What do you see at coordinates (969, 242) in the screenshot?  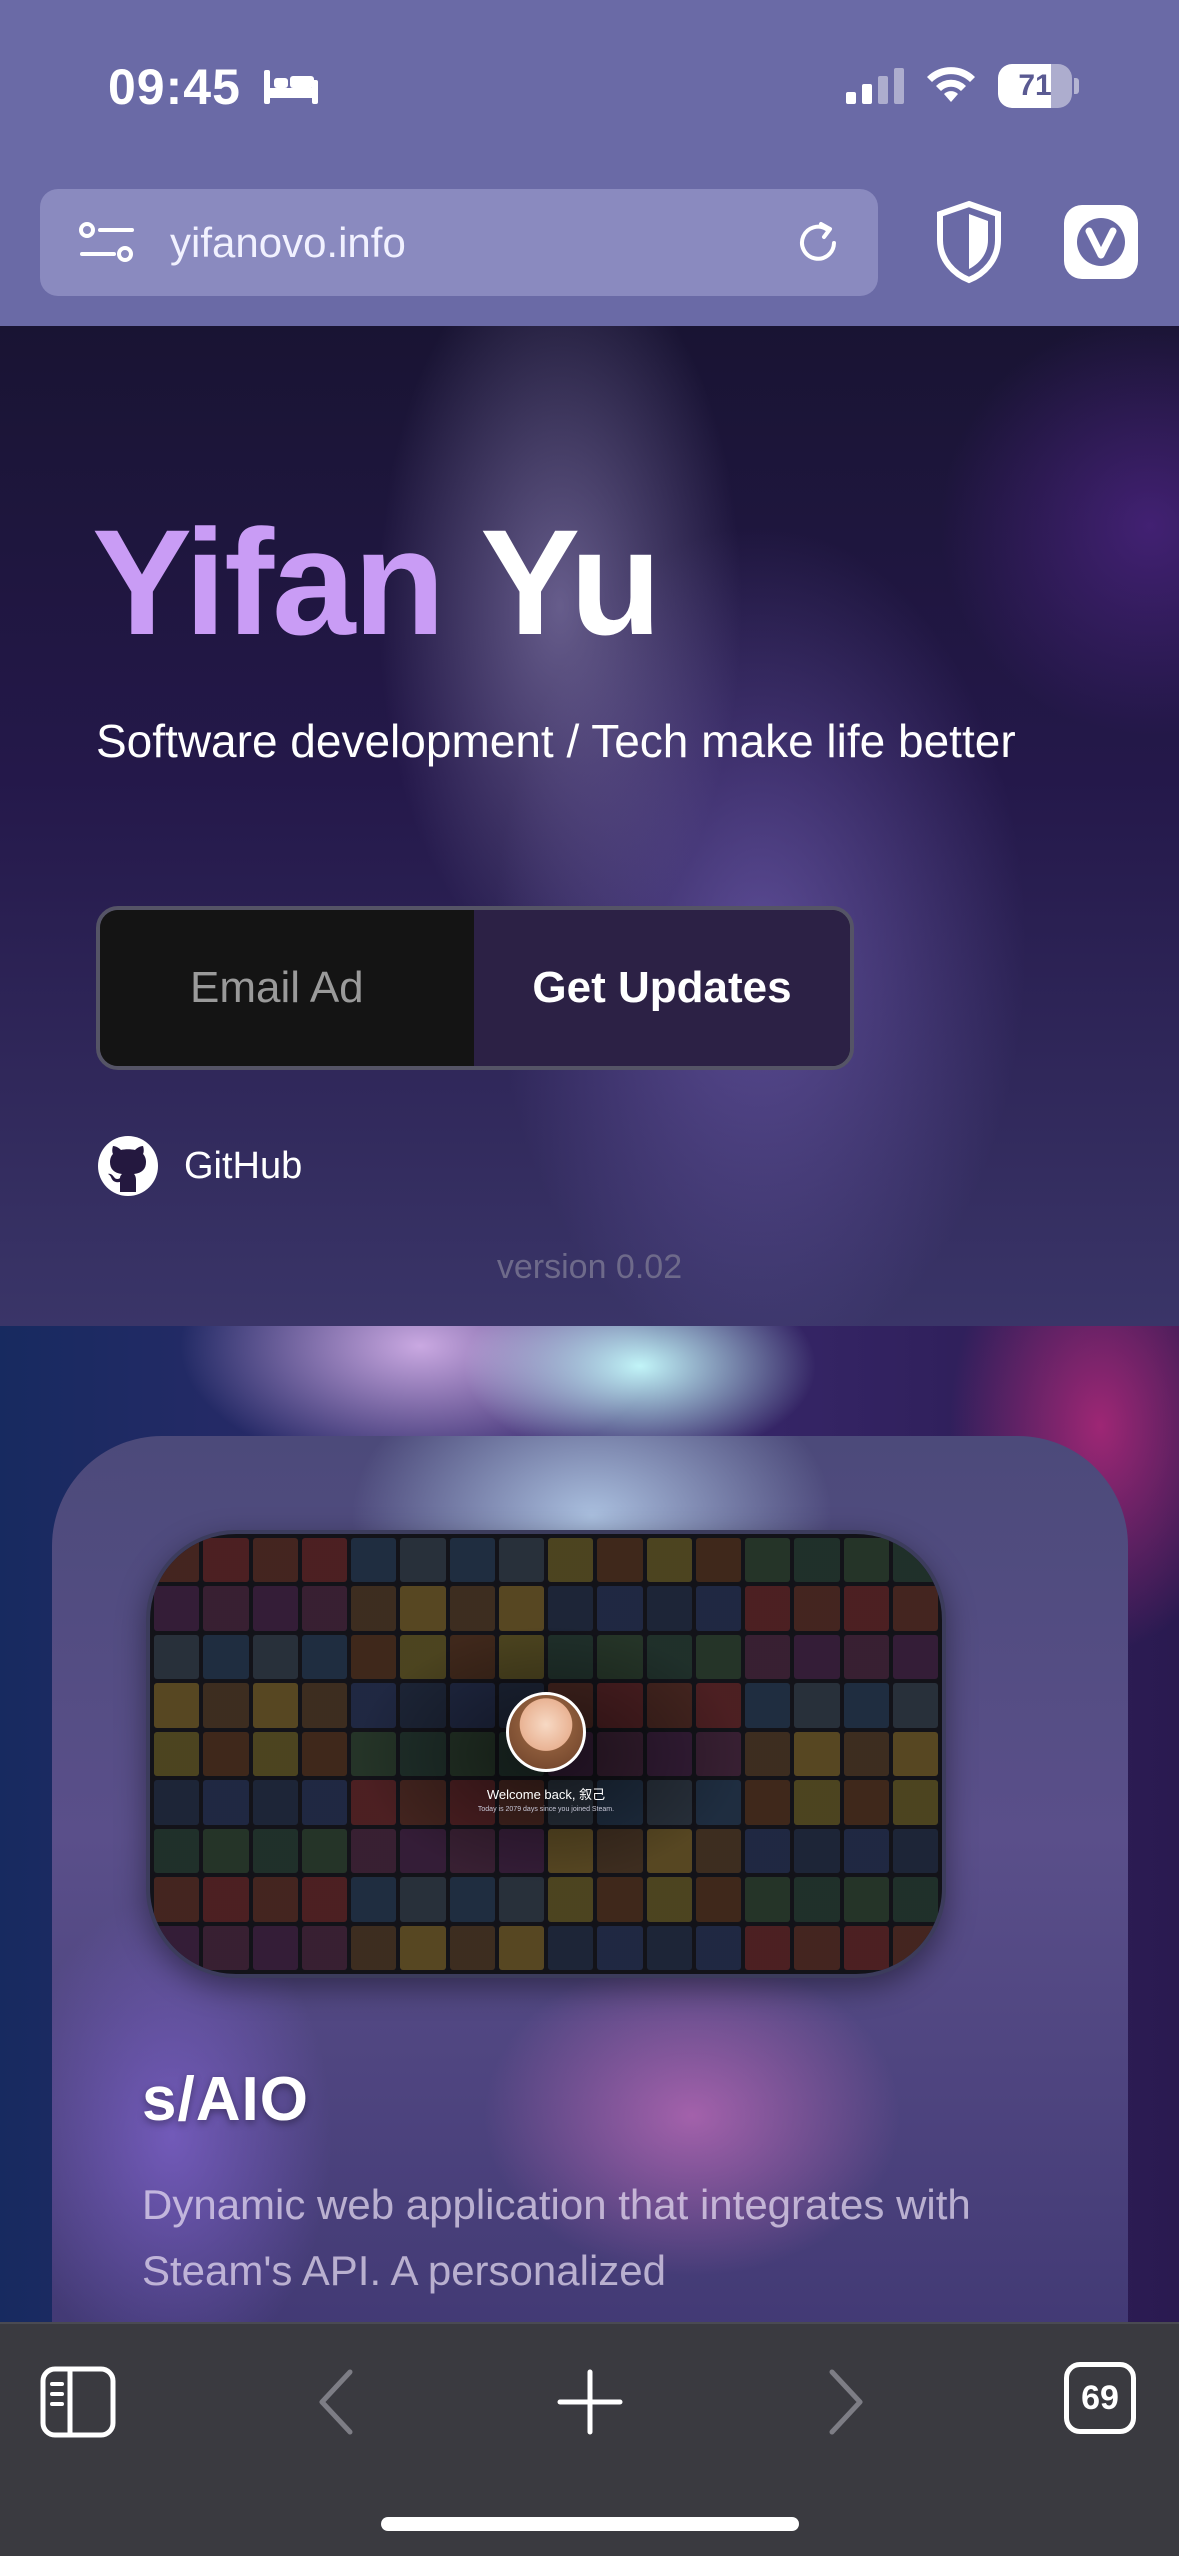 I see `shield-icon` at bounding box center [969, 242].